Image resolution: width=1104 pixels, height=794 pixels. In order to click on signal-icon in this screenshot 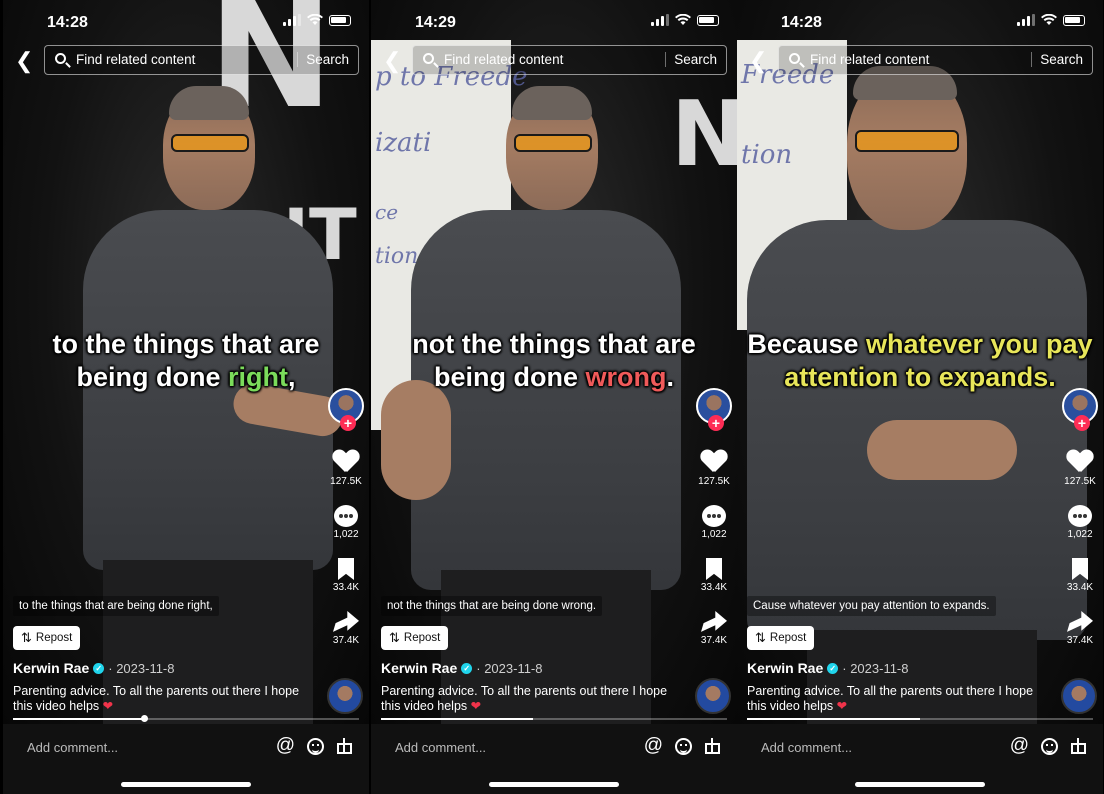, I will do `click(660, 20)`.